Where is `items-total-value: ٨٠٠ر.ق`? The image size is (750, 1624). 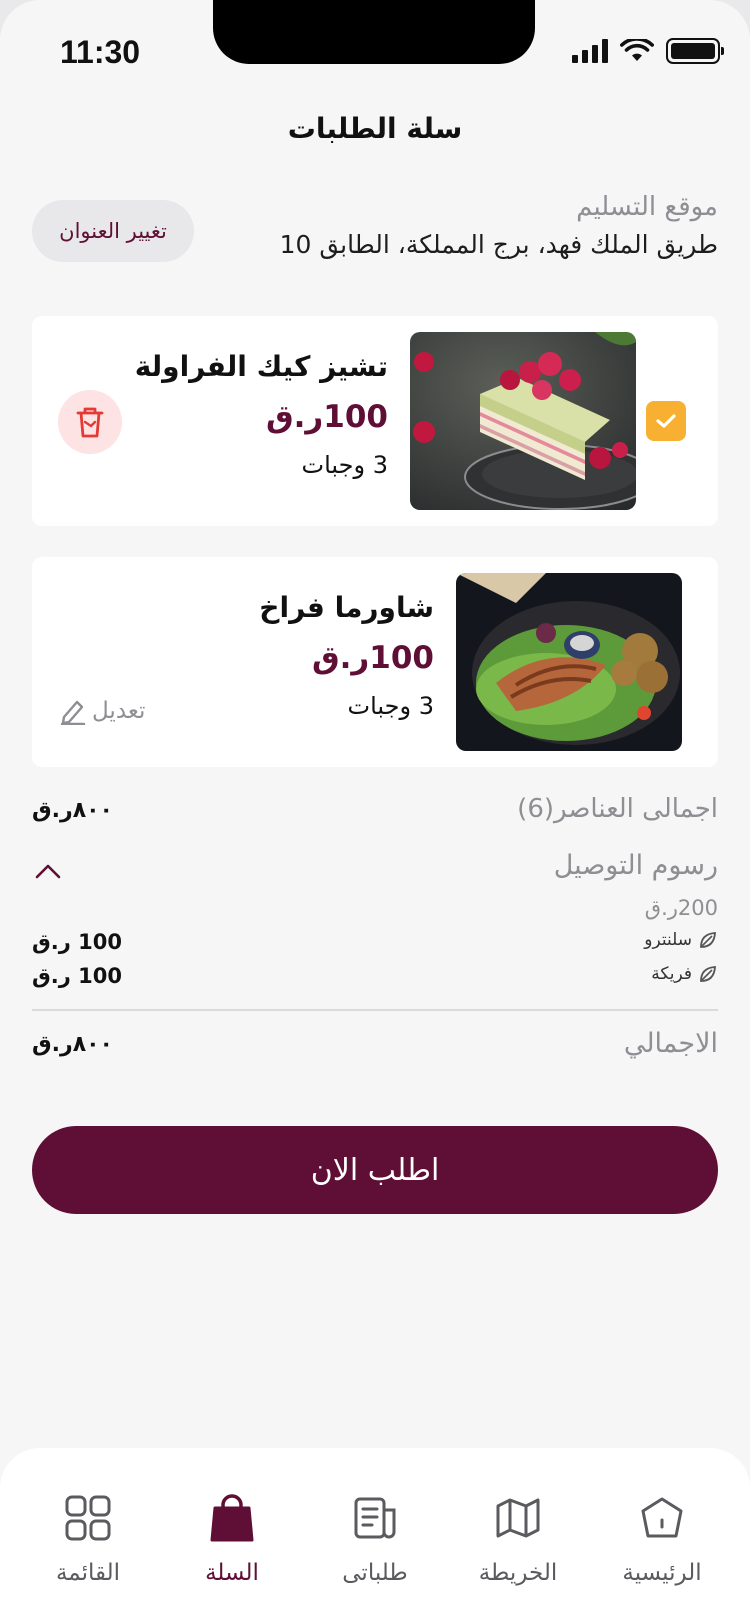
items-total-value: ٨٠٠ر.ق is located at coordinates (72, 810).